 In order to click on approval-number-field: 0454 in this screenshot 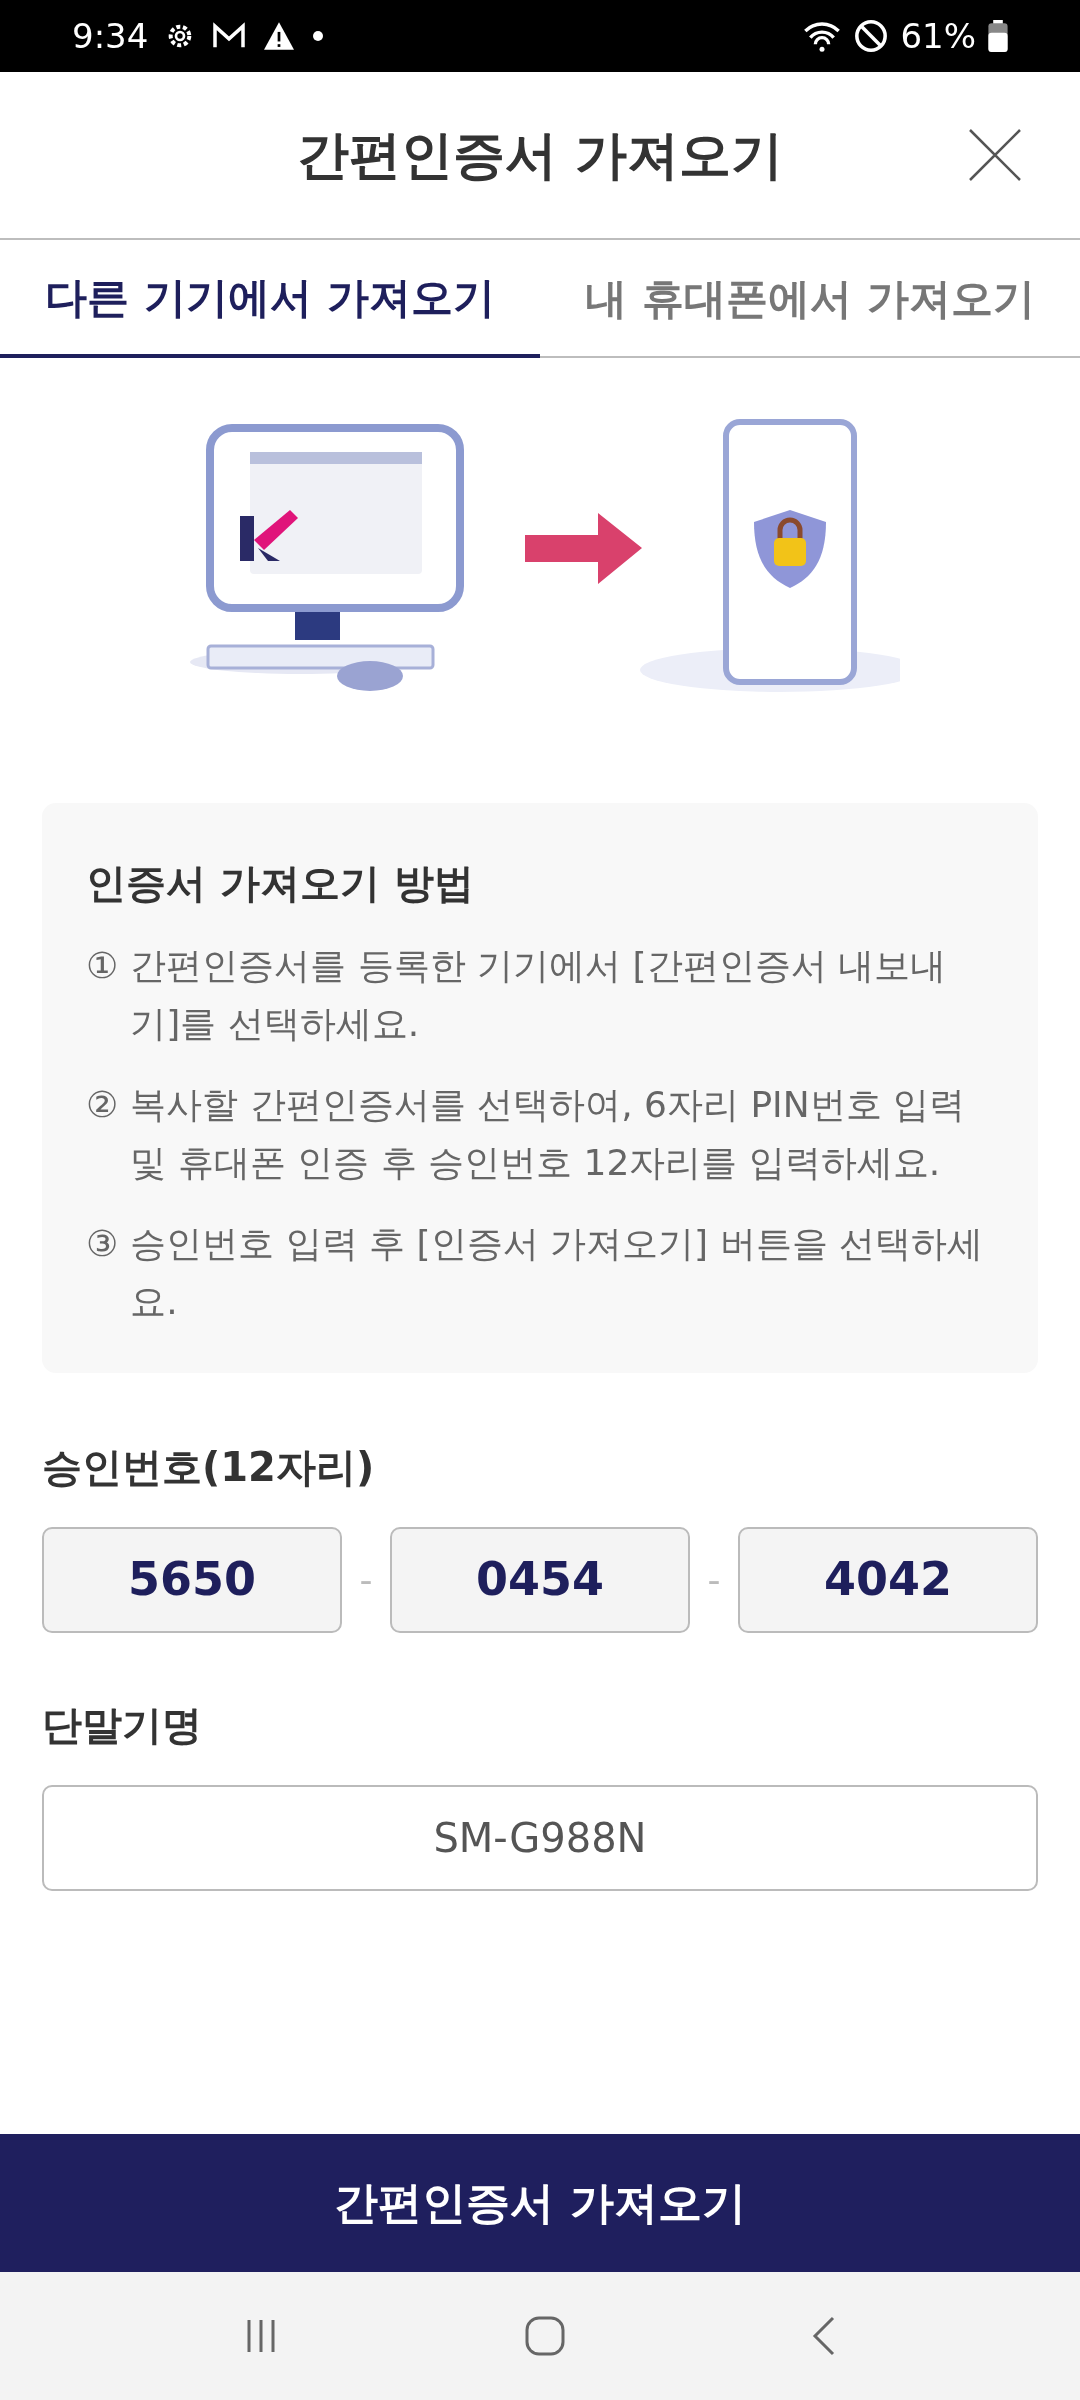, I will do `click(540, 1579)`.